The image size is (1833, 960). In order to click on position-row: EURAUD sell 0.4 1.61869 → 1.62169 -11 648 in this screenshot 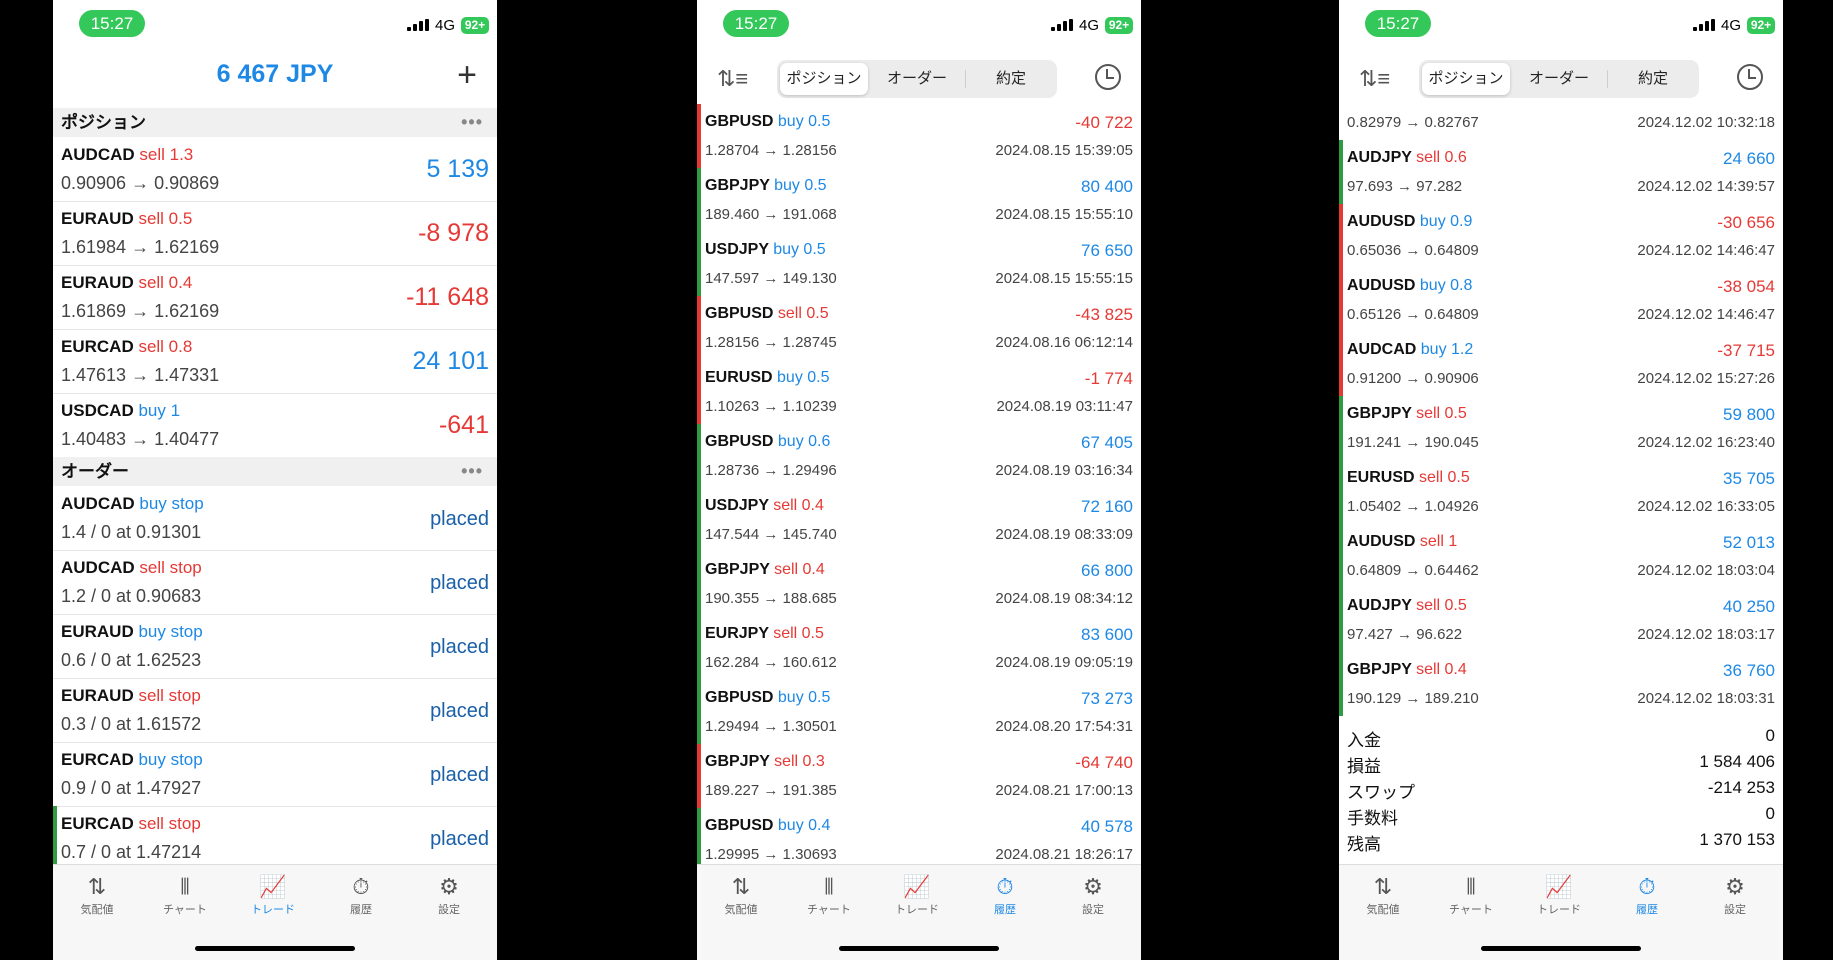, I will do `click(275, 297)`.